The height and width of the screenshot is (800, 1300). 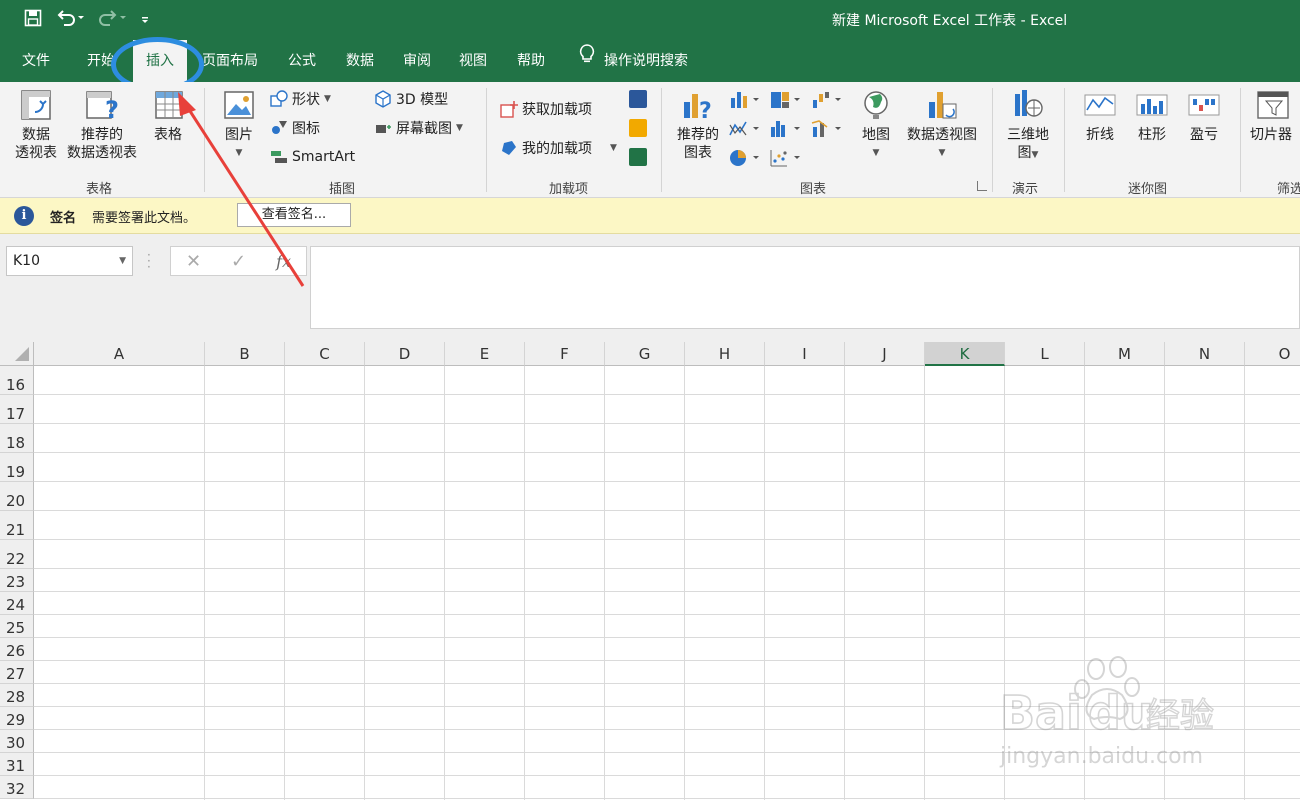 What do you see at coordinates (417, 61) in the screenshot?
I see `tab-review: 审阅` at bounding box center [417, 61].